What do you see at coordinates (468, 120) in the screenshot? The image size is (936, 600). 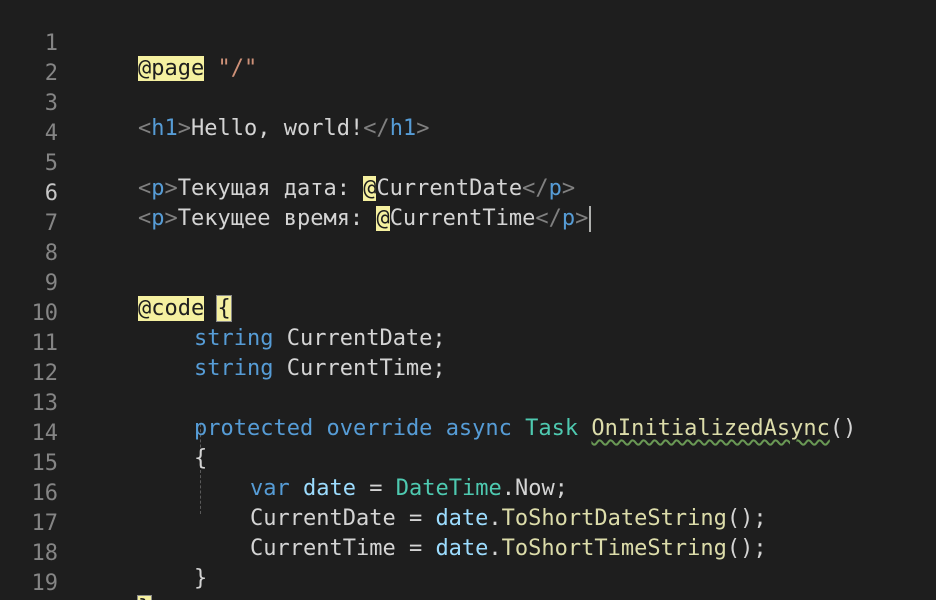 I see `code-line-4: 4` at bounding box center [468, 120].